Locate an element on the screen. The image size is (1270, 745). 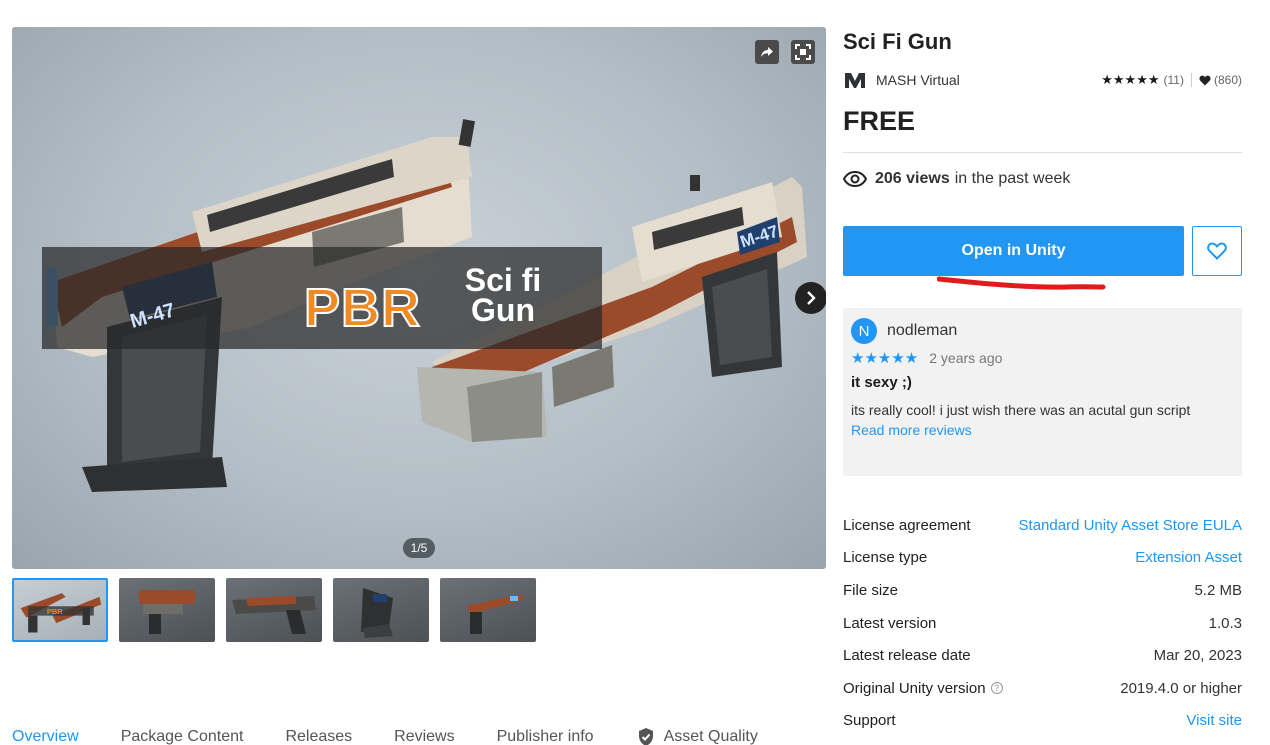
image-counter: 1/5 is located at coordinates (419, 548).